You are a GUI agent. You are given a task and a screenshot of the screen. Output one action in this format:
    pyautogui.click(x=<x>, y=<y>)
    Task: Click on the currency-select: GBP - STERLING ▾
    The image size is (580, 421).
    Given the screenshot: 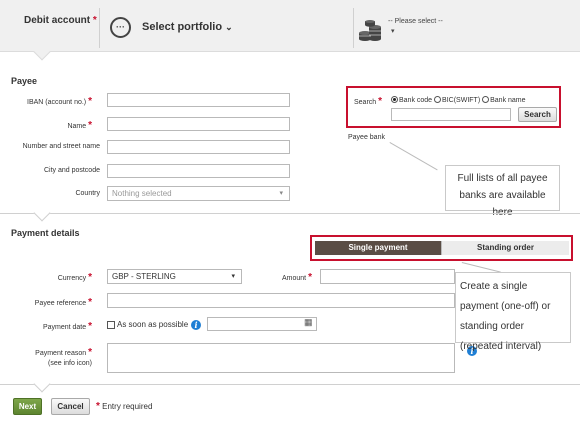 What is the action you would take?
    pyautogui.click(x=174, y=276)
    